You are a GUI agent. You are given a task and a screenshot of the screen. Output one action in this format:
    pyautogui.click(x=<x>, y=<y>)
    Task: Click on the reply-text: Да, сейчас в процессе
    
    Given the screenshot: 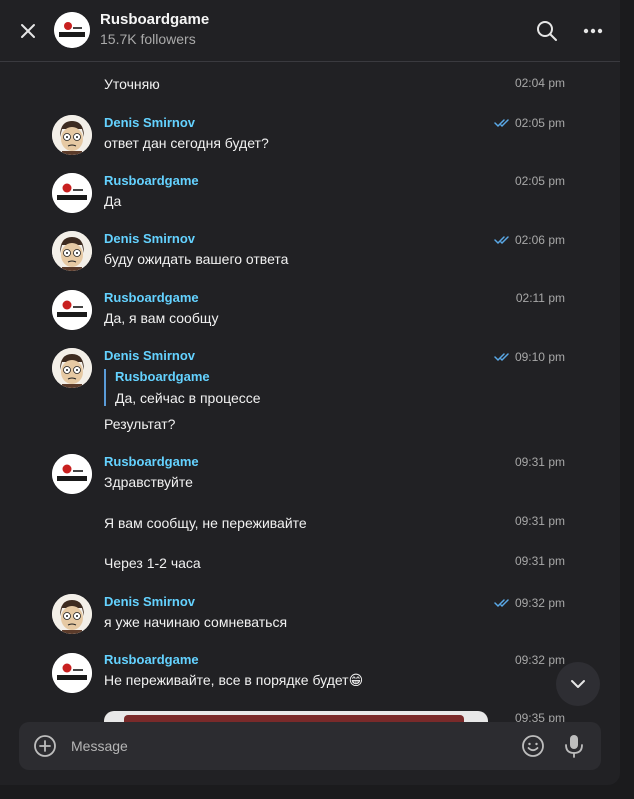 What is the action you would take?
    pyautogui.click(x=188, y=398)
    